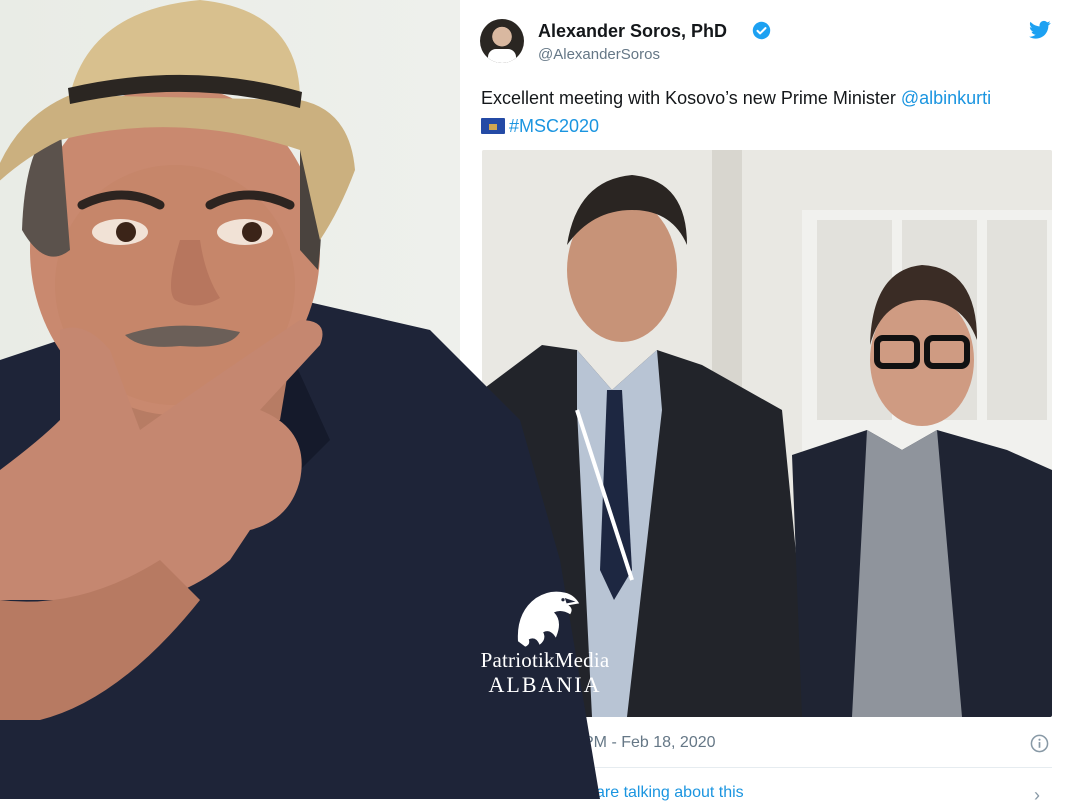 The width and height of the screenshot is (1080, 806). I want to click on patriotikmedia-watermark: PatriotikMedia ALBANIA, so click(545, 645).